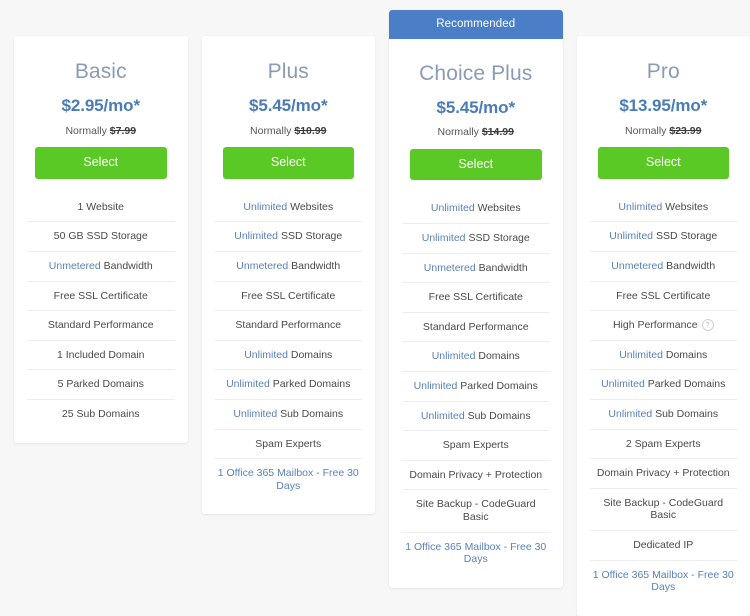 This screenshot has width=750, height=616. I want to click on plan-price: $2.95/mo*, so click(101, 99).